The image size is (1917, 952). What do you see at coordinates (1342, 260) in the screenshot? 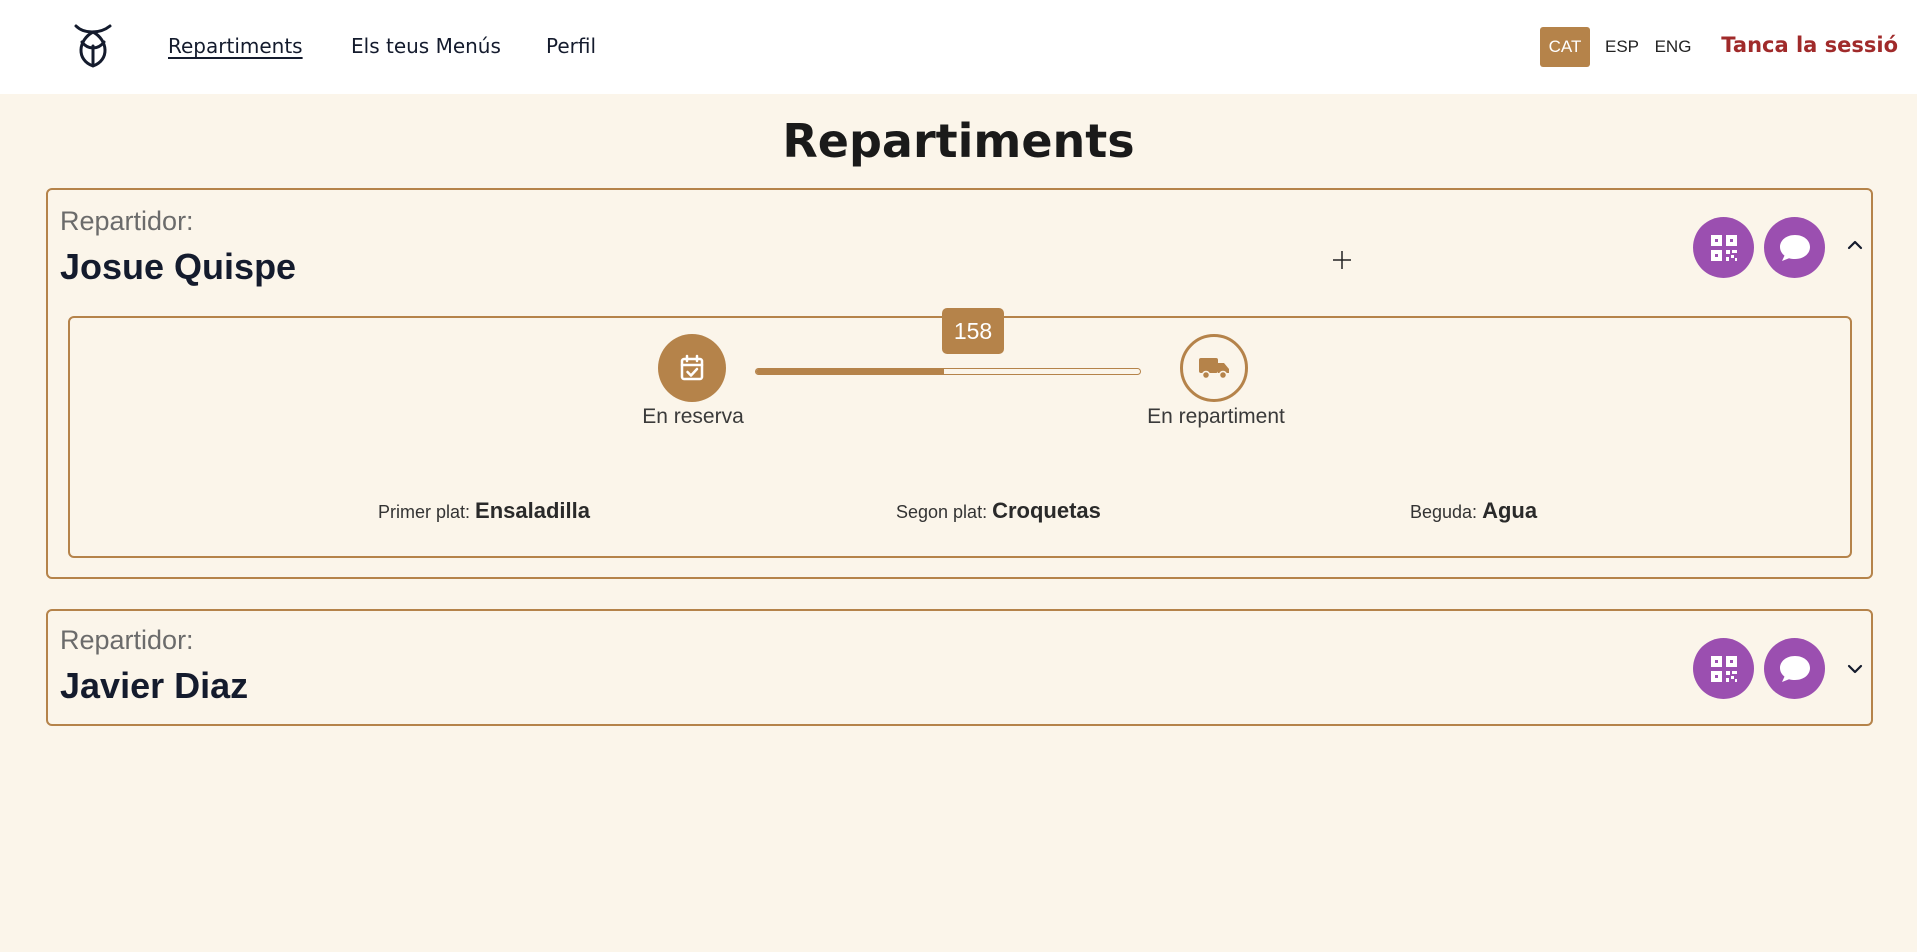
I see `crosshair-cursor-icon` at bounding box center [1342, 260].